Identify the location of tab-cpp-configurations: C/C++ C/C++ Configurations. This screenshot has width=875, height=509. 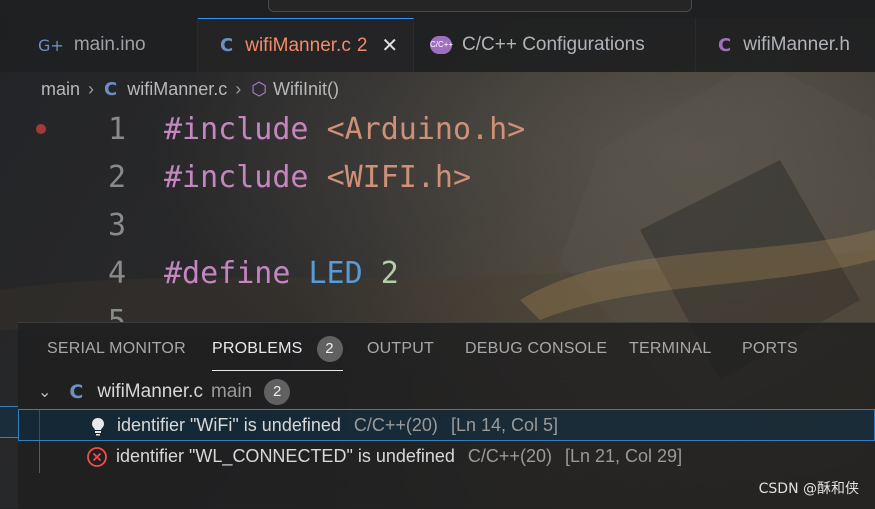
(555, 45).